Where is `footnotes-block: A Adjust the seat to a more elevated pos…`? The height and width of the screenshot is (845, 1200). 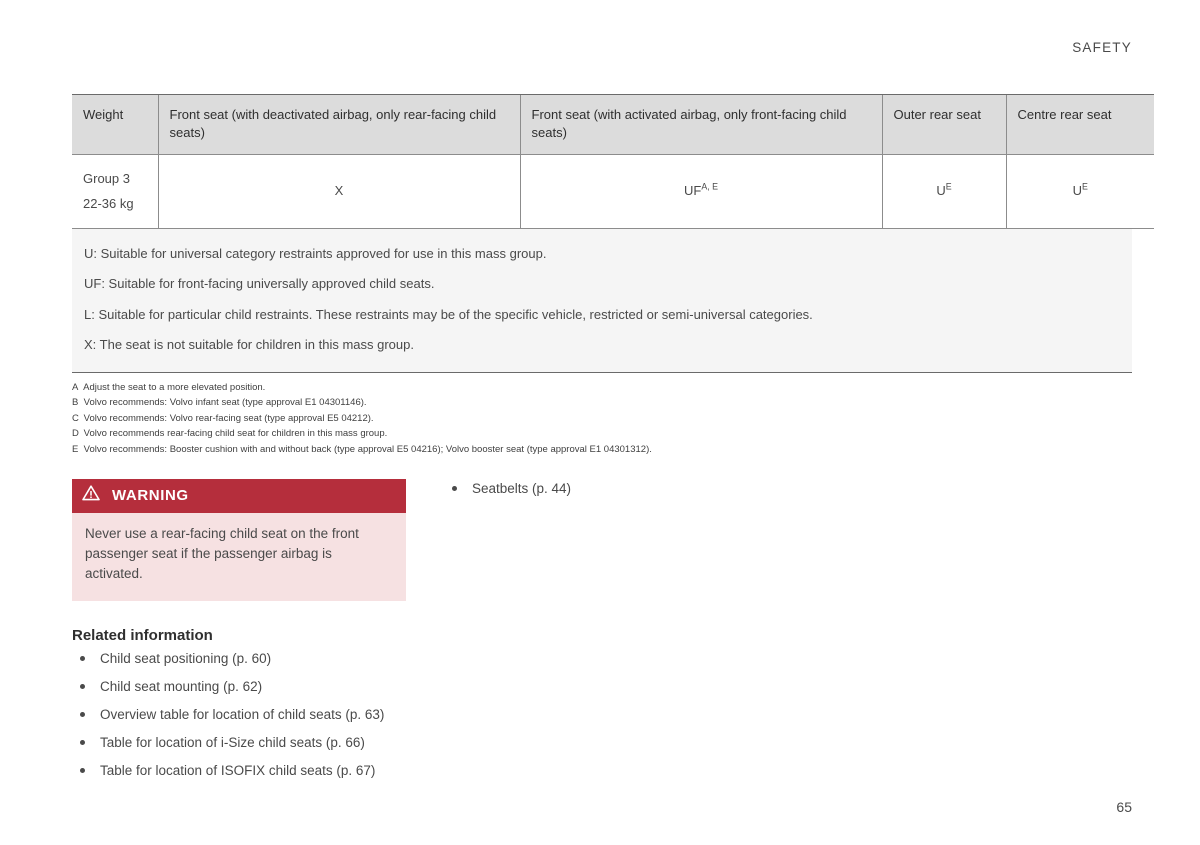 footnotes-block: A Adjust the seat to a more elevated pos… is located at coordinates (602, 418).